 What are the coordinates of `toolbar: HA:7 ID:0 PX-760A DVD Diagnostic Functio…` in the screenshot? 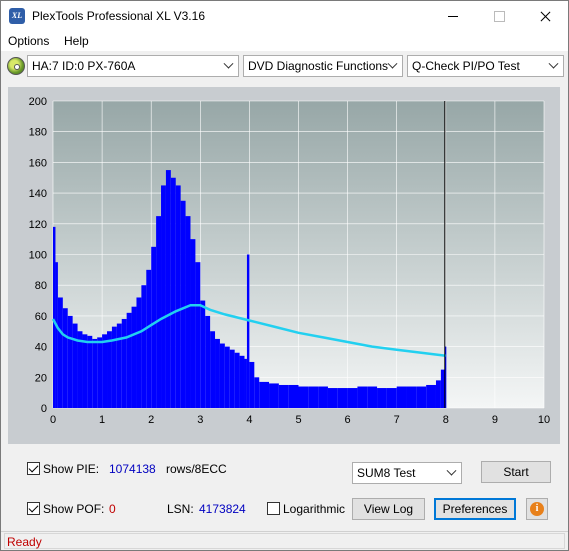 It's located at (284, 67).